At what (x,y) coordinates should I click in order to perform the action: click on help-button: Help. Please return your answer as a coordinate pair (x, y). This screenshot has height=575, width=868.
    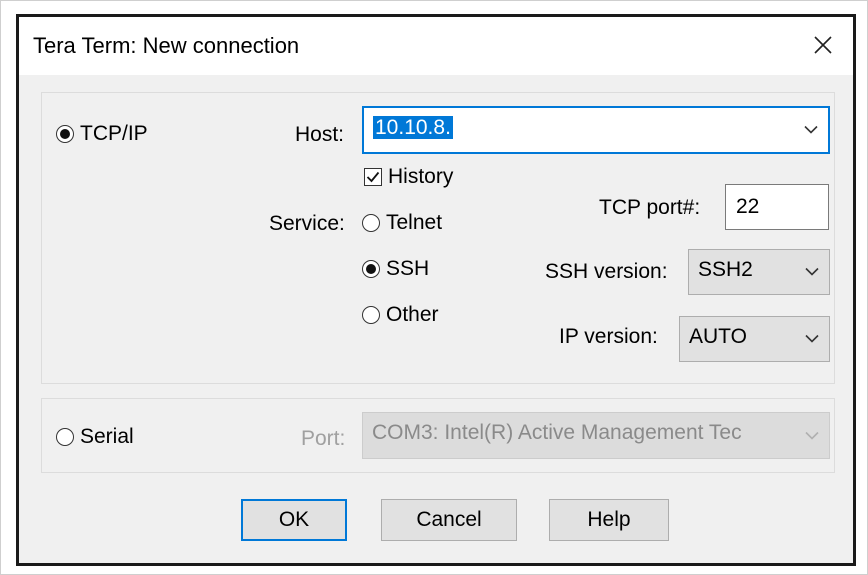
    Looking at the image, I should click on (609, 520).